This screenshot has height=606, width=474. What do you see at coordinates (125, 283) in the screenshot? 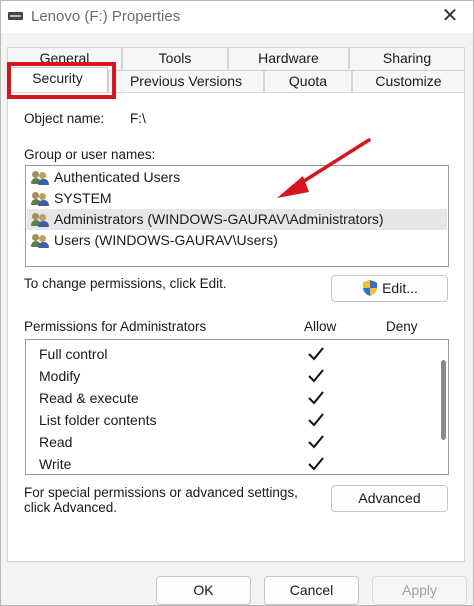
I see `change-permissions-text: To change permissions, click Edit.` at bounding box center [125, 283].